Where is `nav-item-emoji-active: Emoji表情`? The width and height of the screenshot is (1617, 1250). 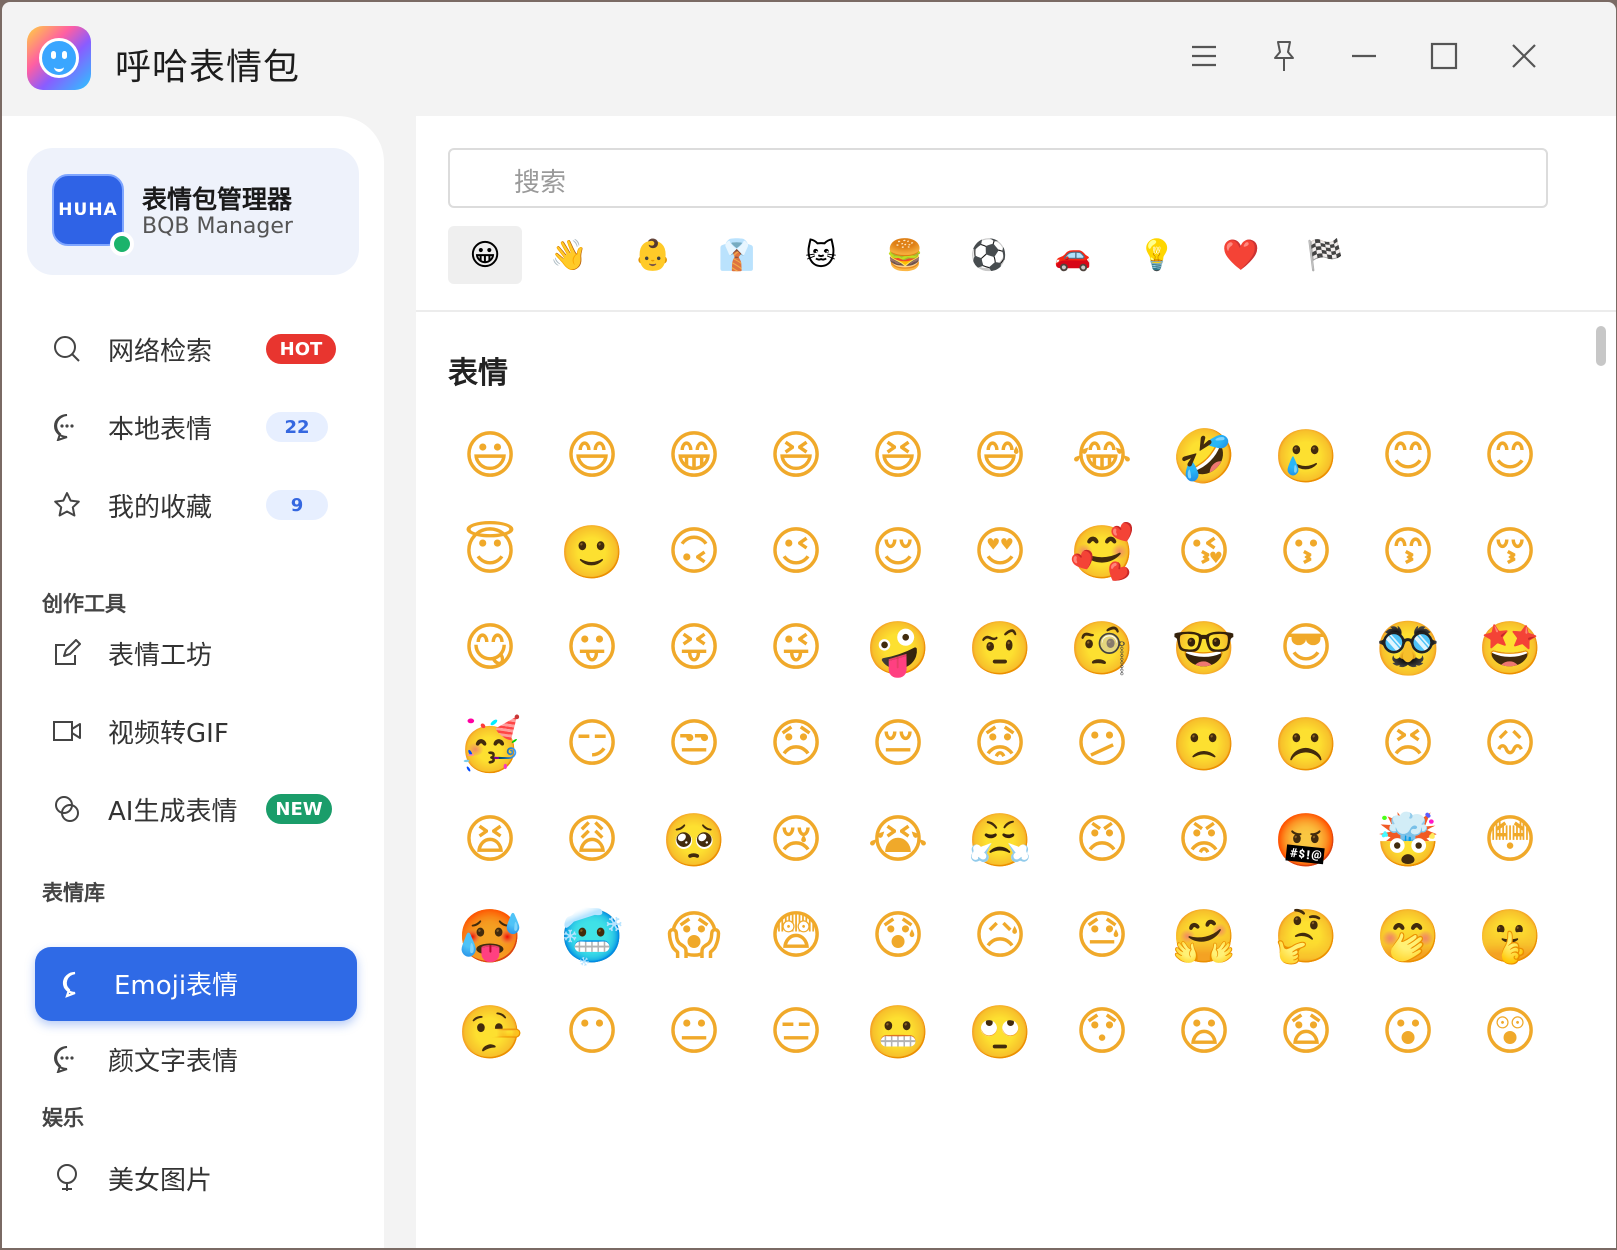
nav-item-emoji-active: Emoji表情 is located at coordinates (196, 984).